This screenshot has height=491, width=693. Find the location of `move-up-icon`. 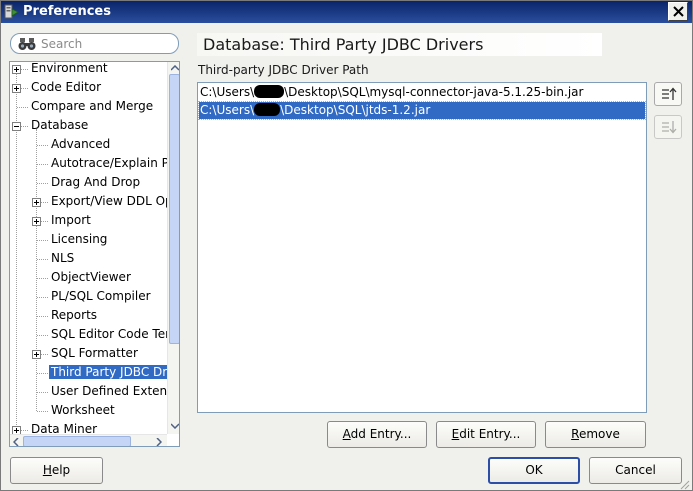

move-up-icon is located at coordinates (669, 93).